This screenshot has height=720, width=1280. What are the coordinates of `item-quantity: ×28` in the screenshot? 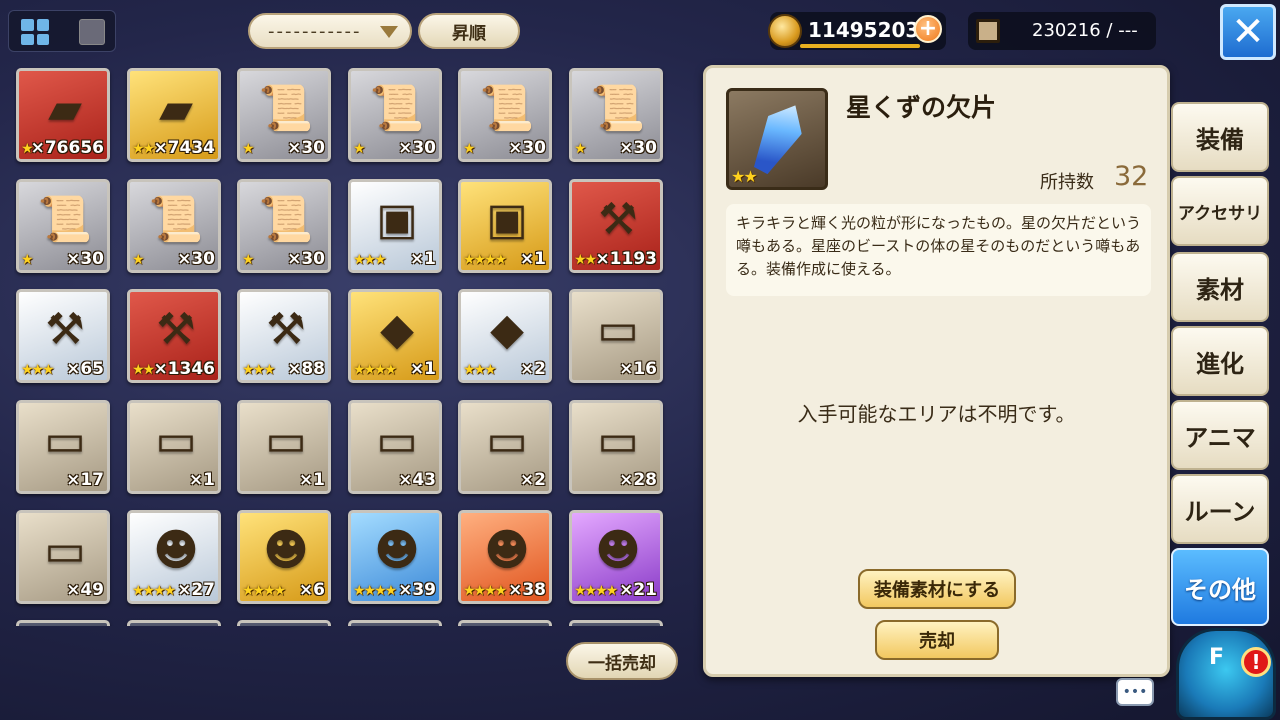 It's located at (638, 480).